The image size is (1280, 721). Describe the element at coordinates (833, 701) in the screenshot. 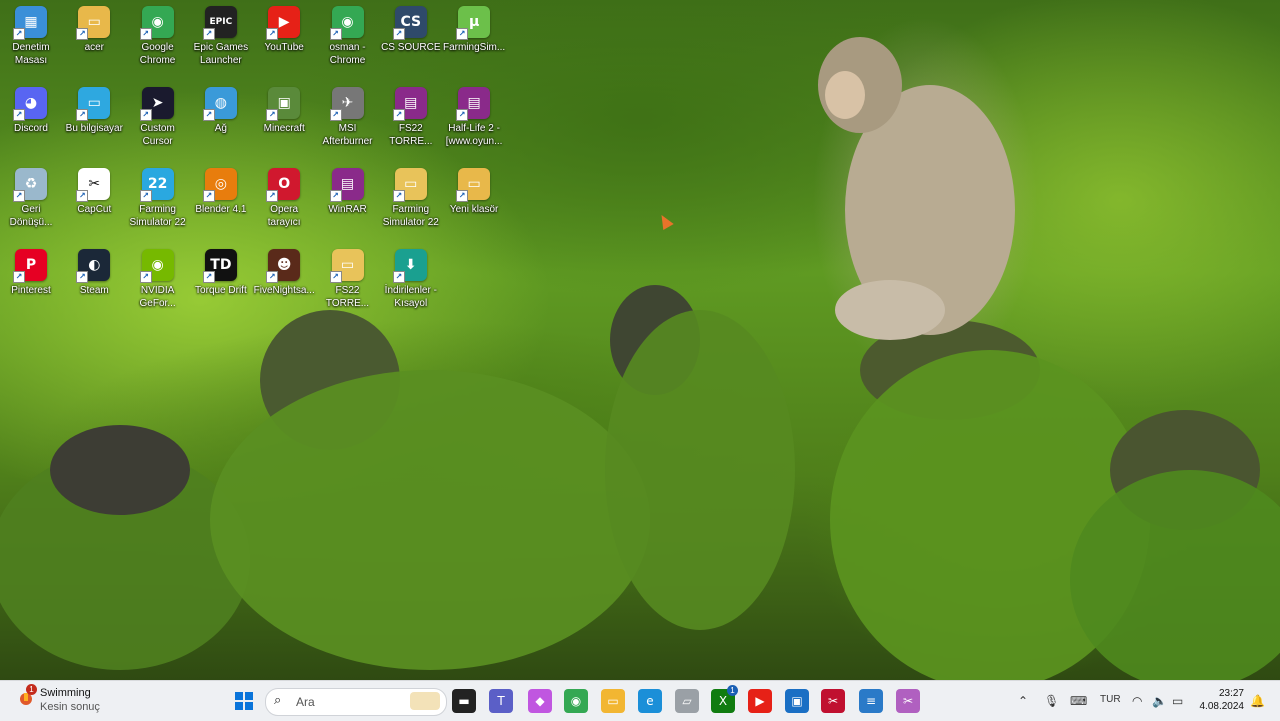

I see `capcut-taskbar-icon: ✂` at that location.